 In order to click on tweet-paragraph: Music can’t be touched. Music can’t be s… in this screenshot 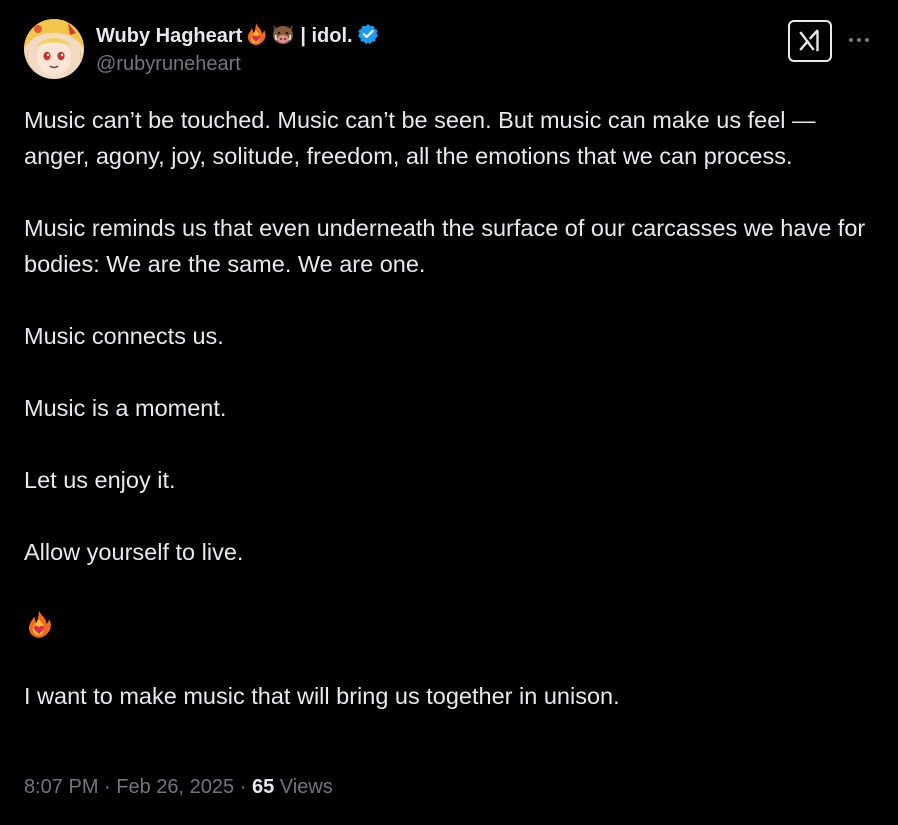, I will do `click(423, 138)`.